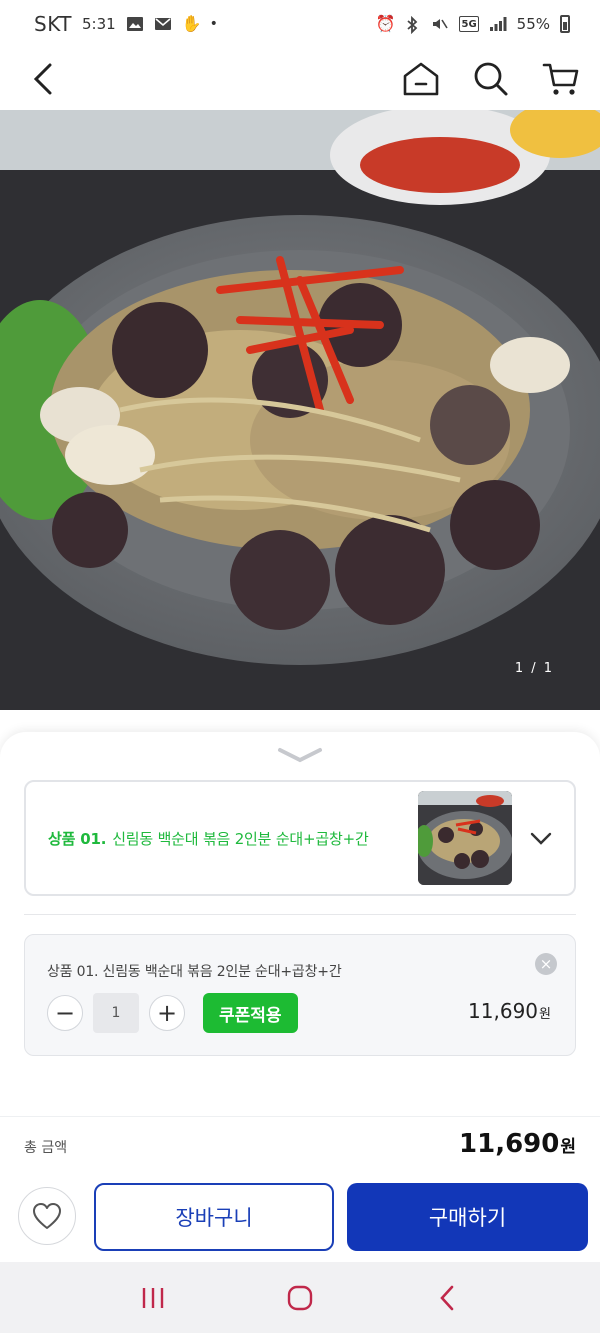  I want to click on plus-icon: +, so click(167, 1013).